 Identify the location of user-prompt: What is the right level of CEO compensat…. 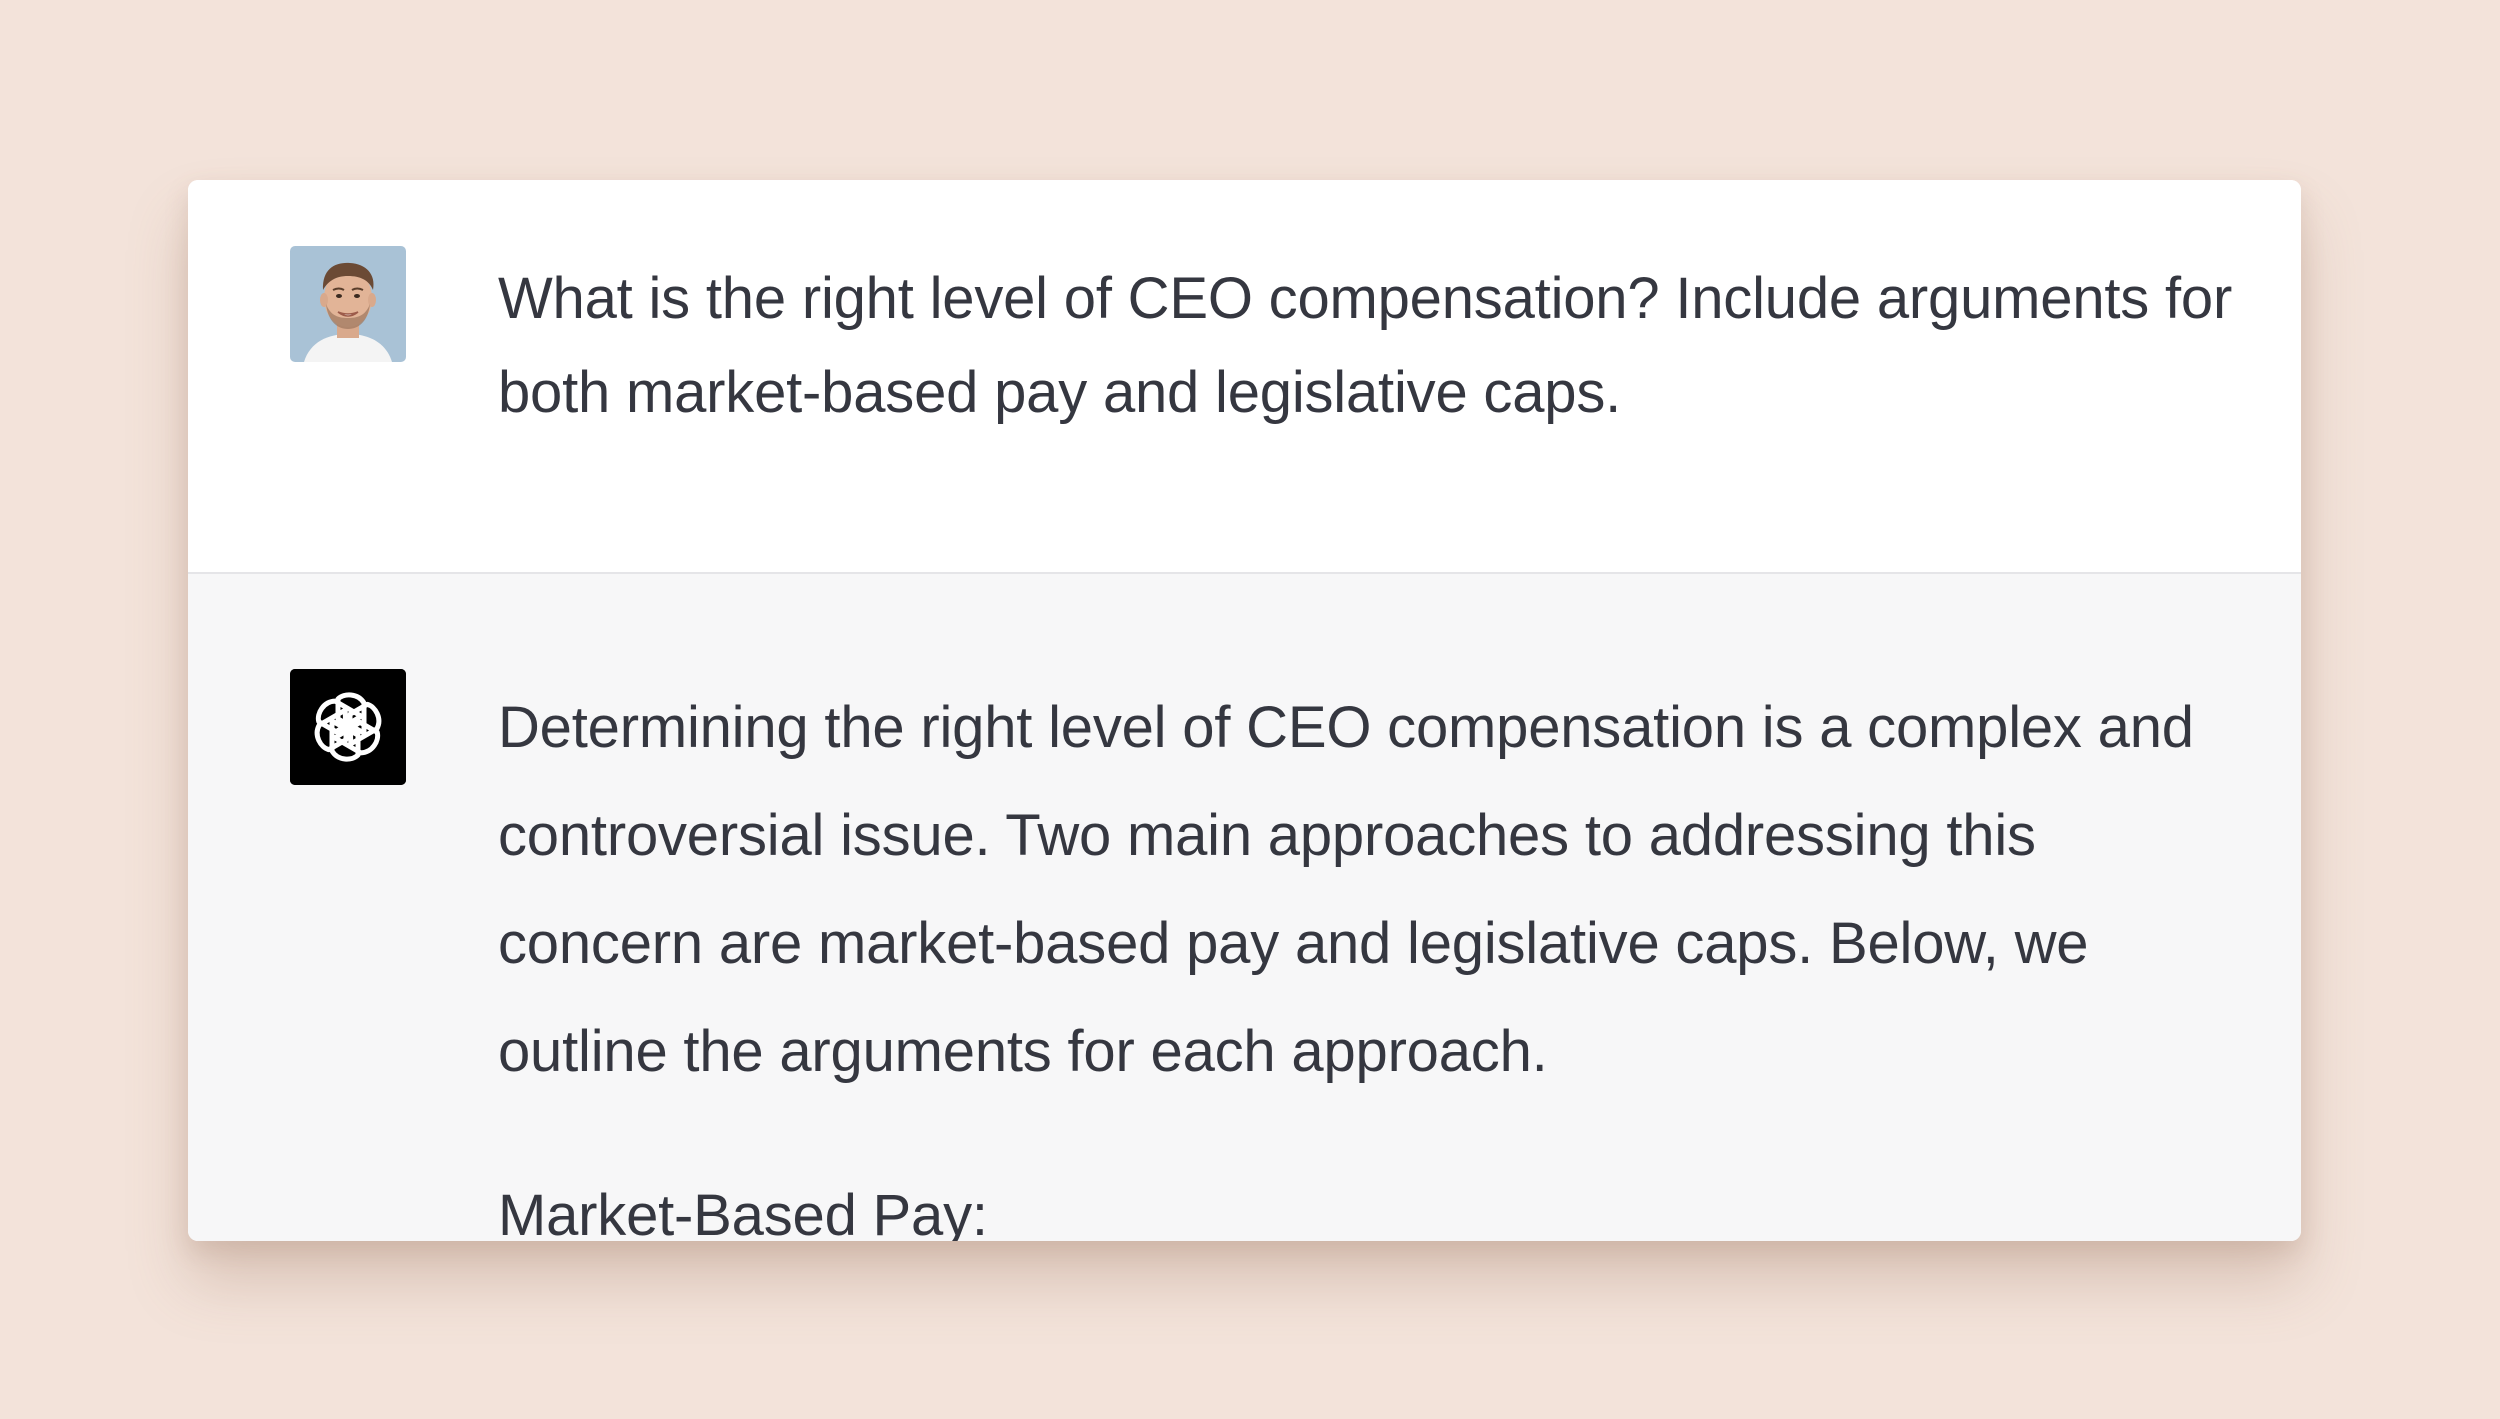
(1365, 345).